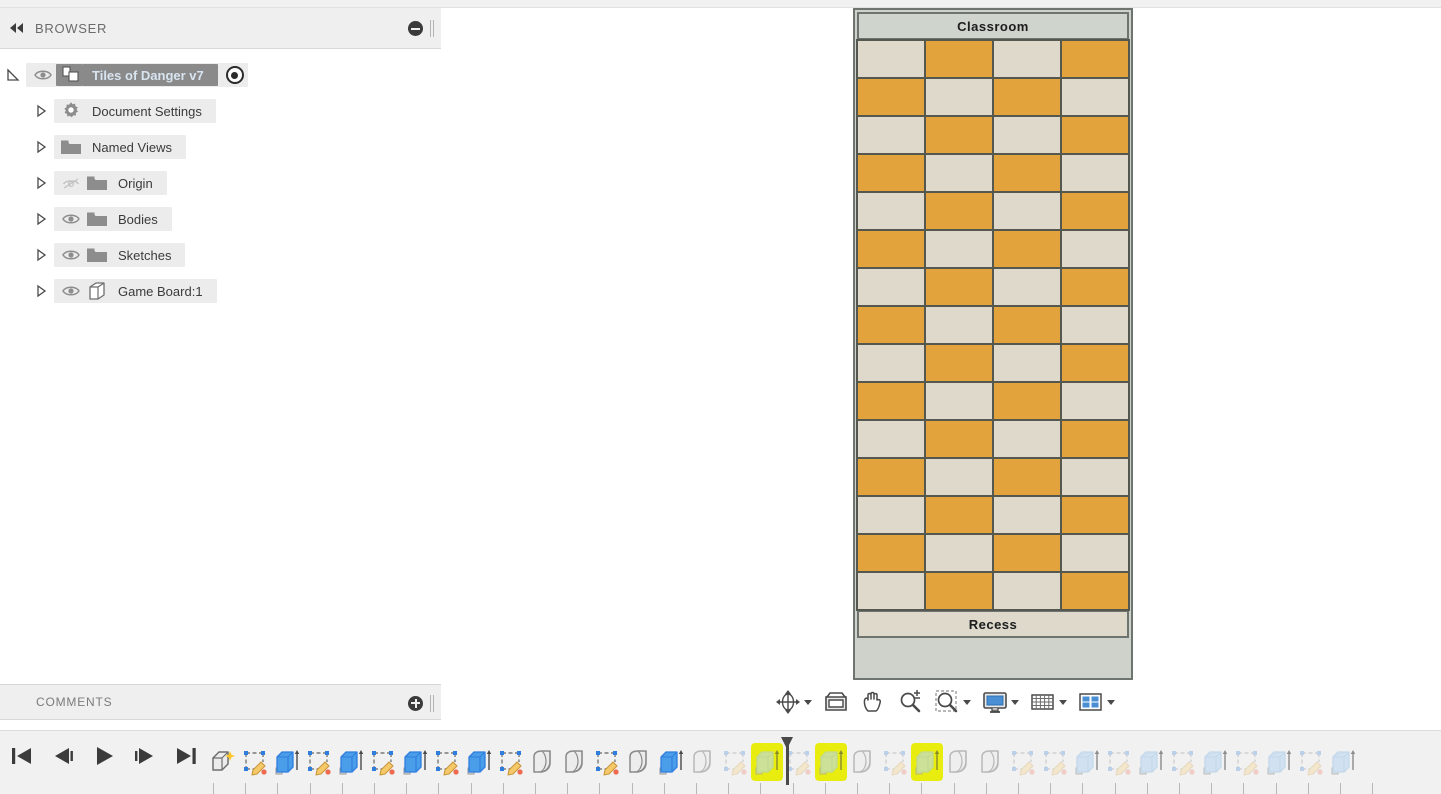 This screenshot has width=1441, height=794. What do you see at coordinates (110, 183) in the screenshot?
I see `tree-node-pill: Origin` at bounding box center [110, 183].